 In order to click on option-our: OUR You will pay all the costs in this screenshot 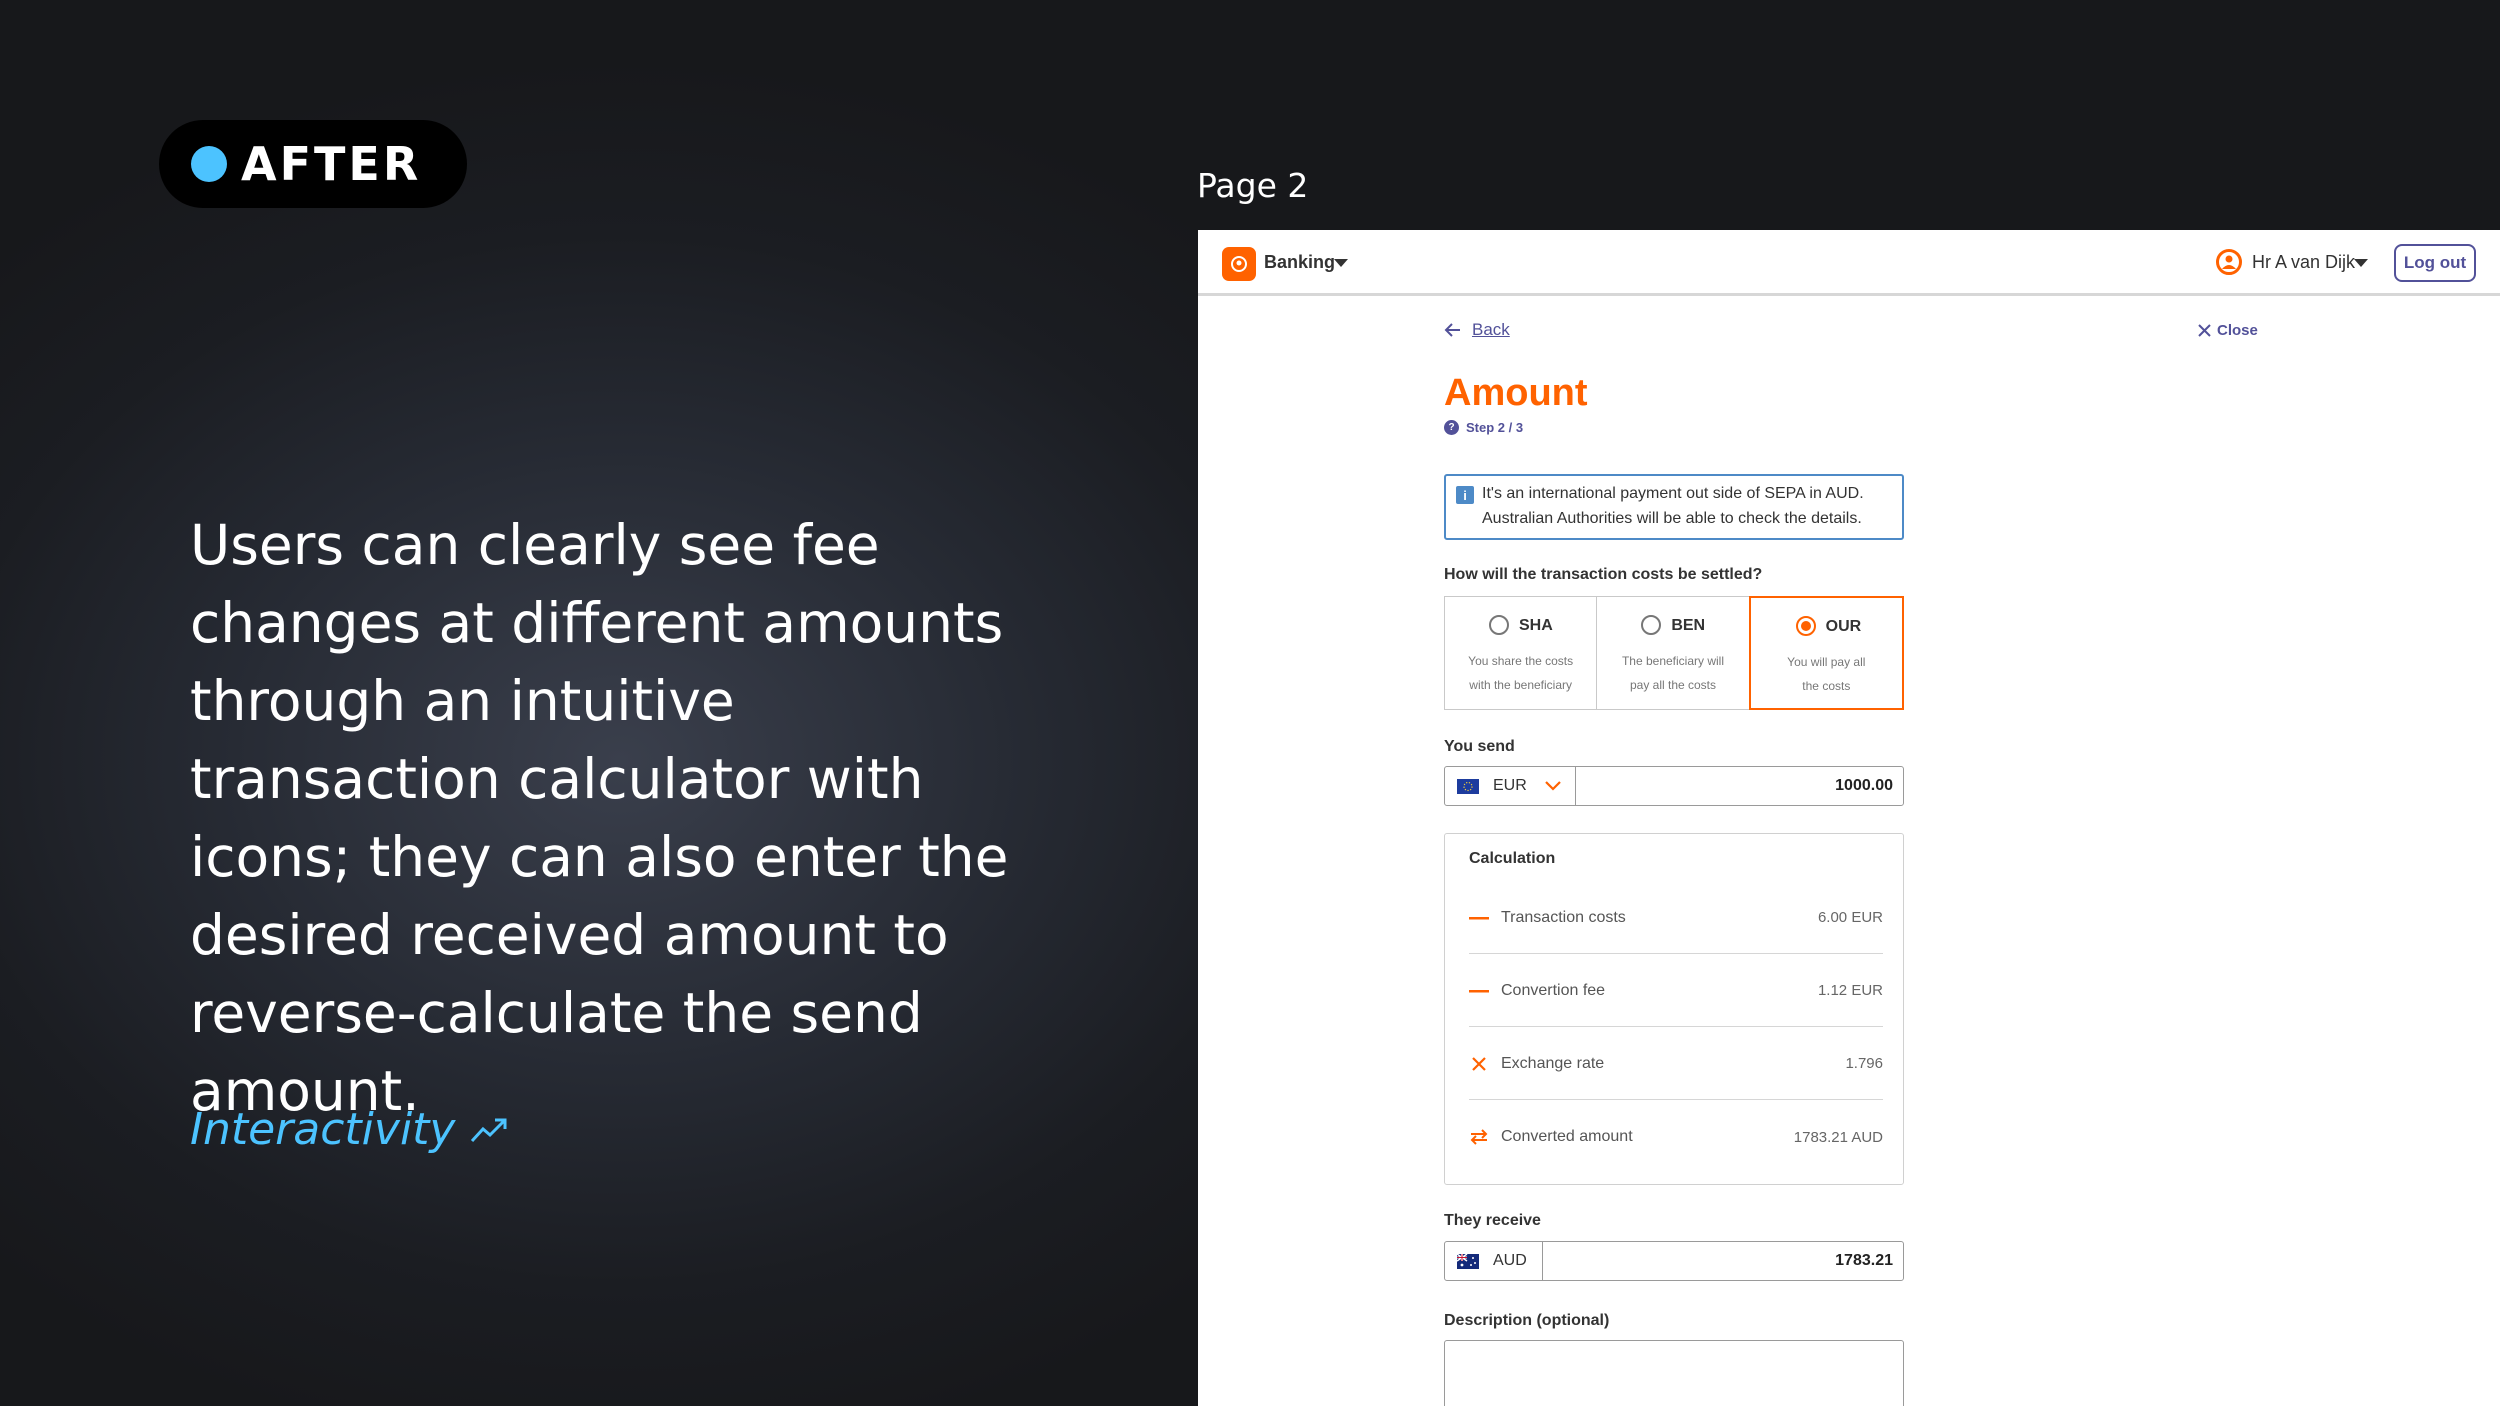, I will do `click(1826, 653)`.